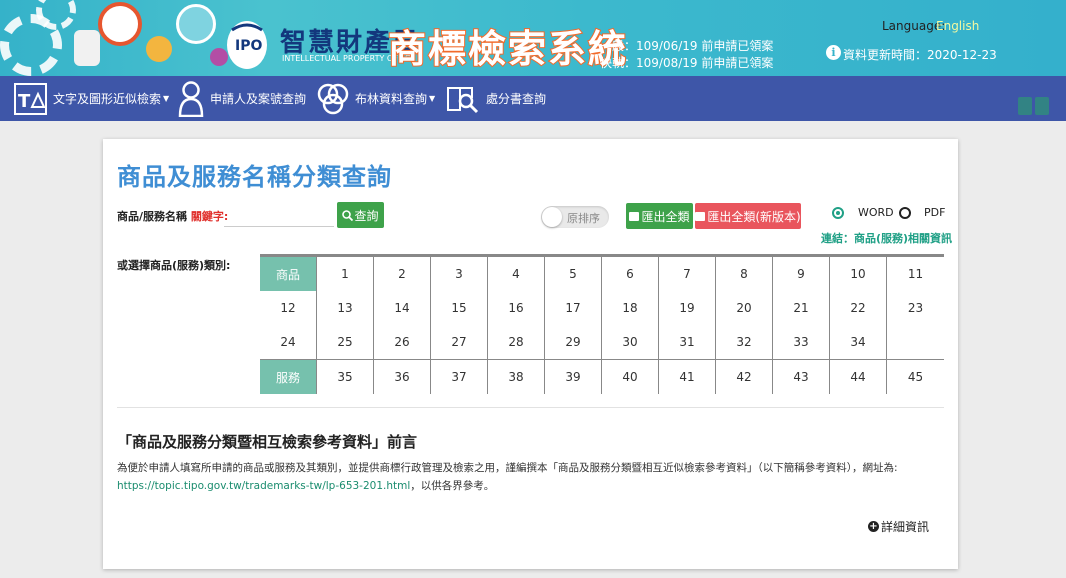  Describe the element at coordinates (744, 342) in the screenshot. I see `class-cell: 32` at that location.